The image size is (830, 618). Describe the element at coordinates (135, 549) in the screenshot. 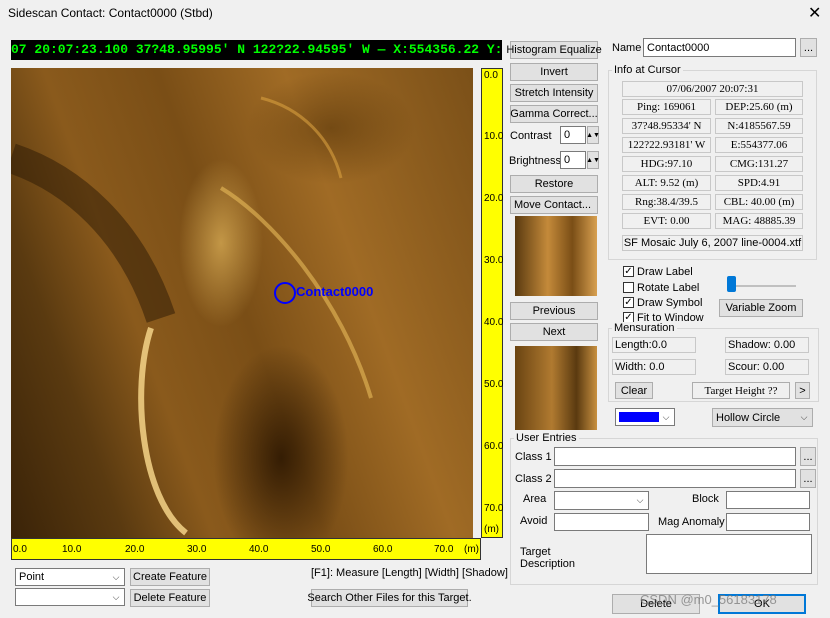

I see `h-tick: 20.0` at that location.